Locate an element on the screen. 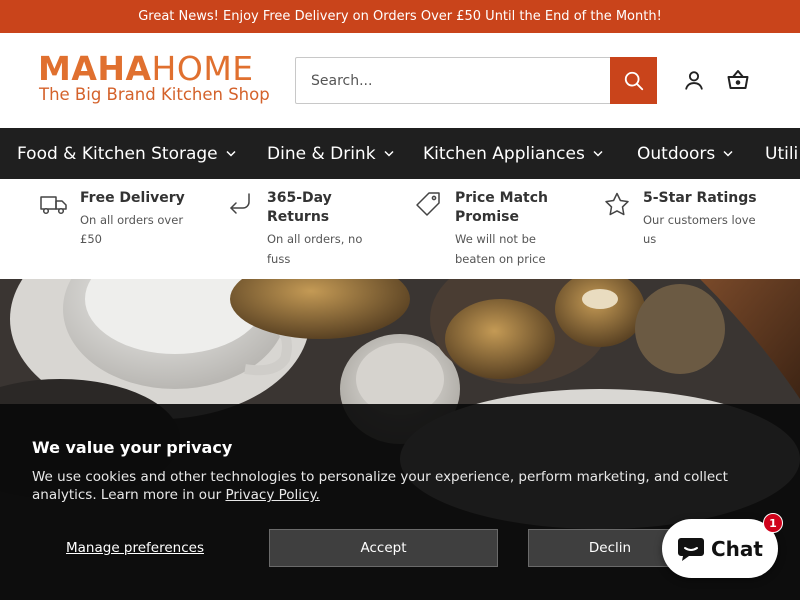 This screenshot has height=600, width=800. nav-item-label: Kitchen Appliances is located at coordinates (504, 153).